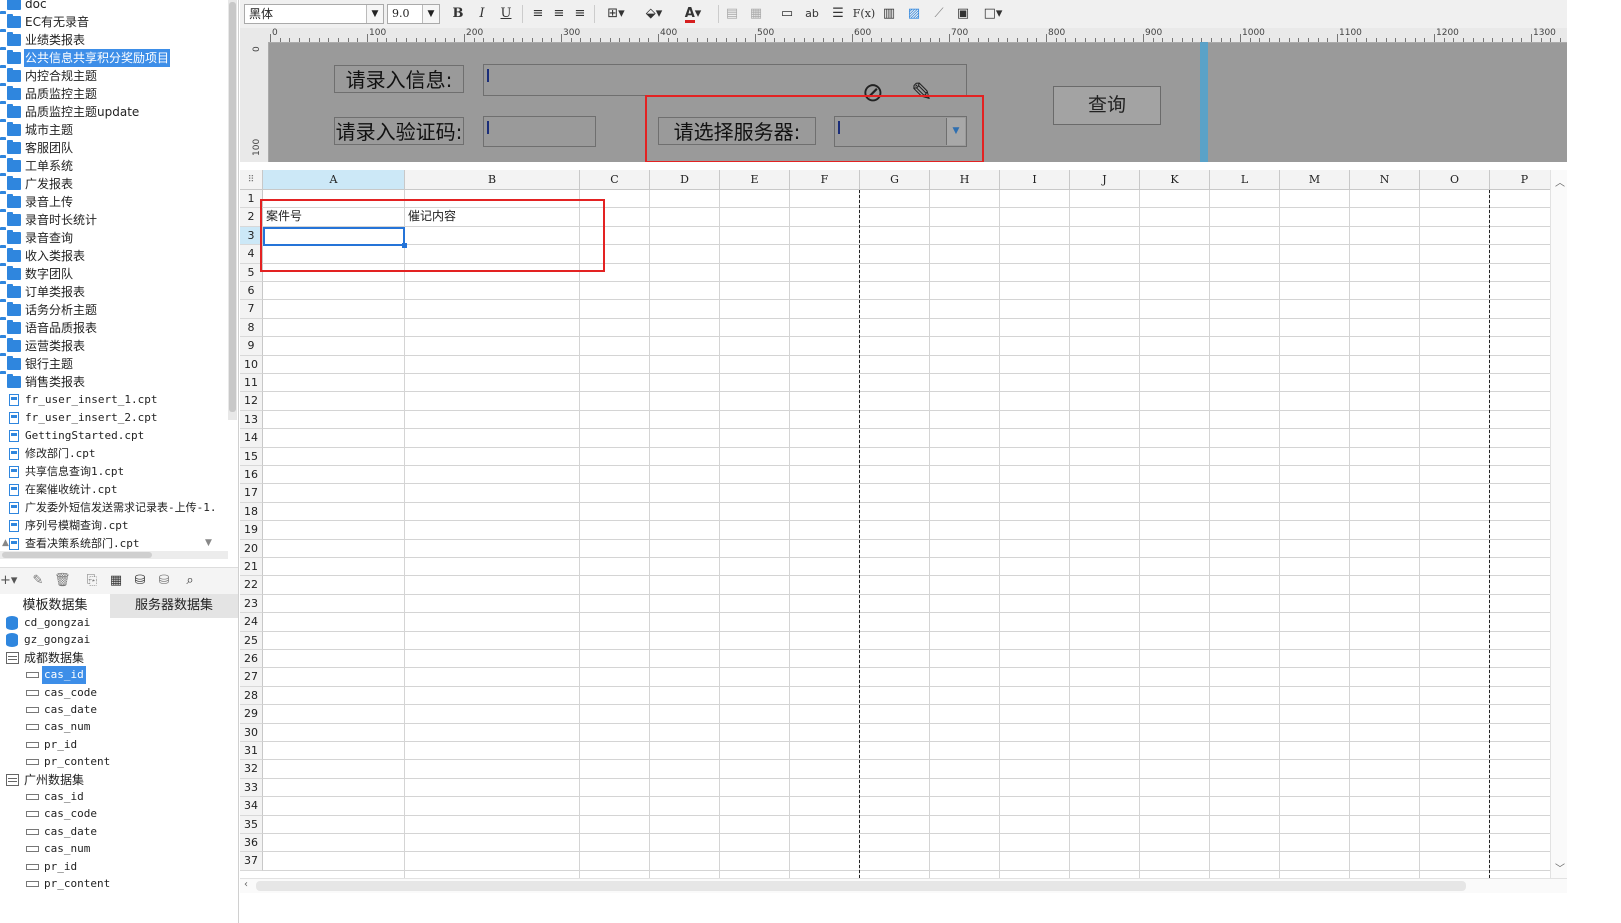 This screenshot has height=923, width=1621. Describe the element at coordinates (559, 14) in the screenshot. I see `align-center-icon: ≡` at that location.